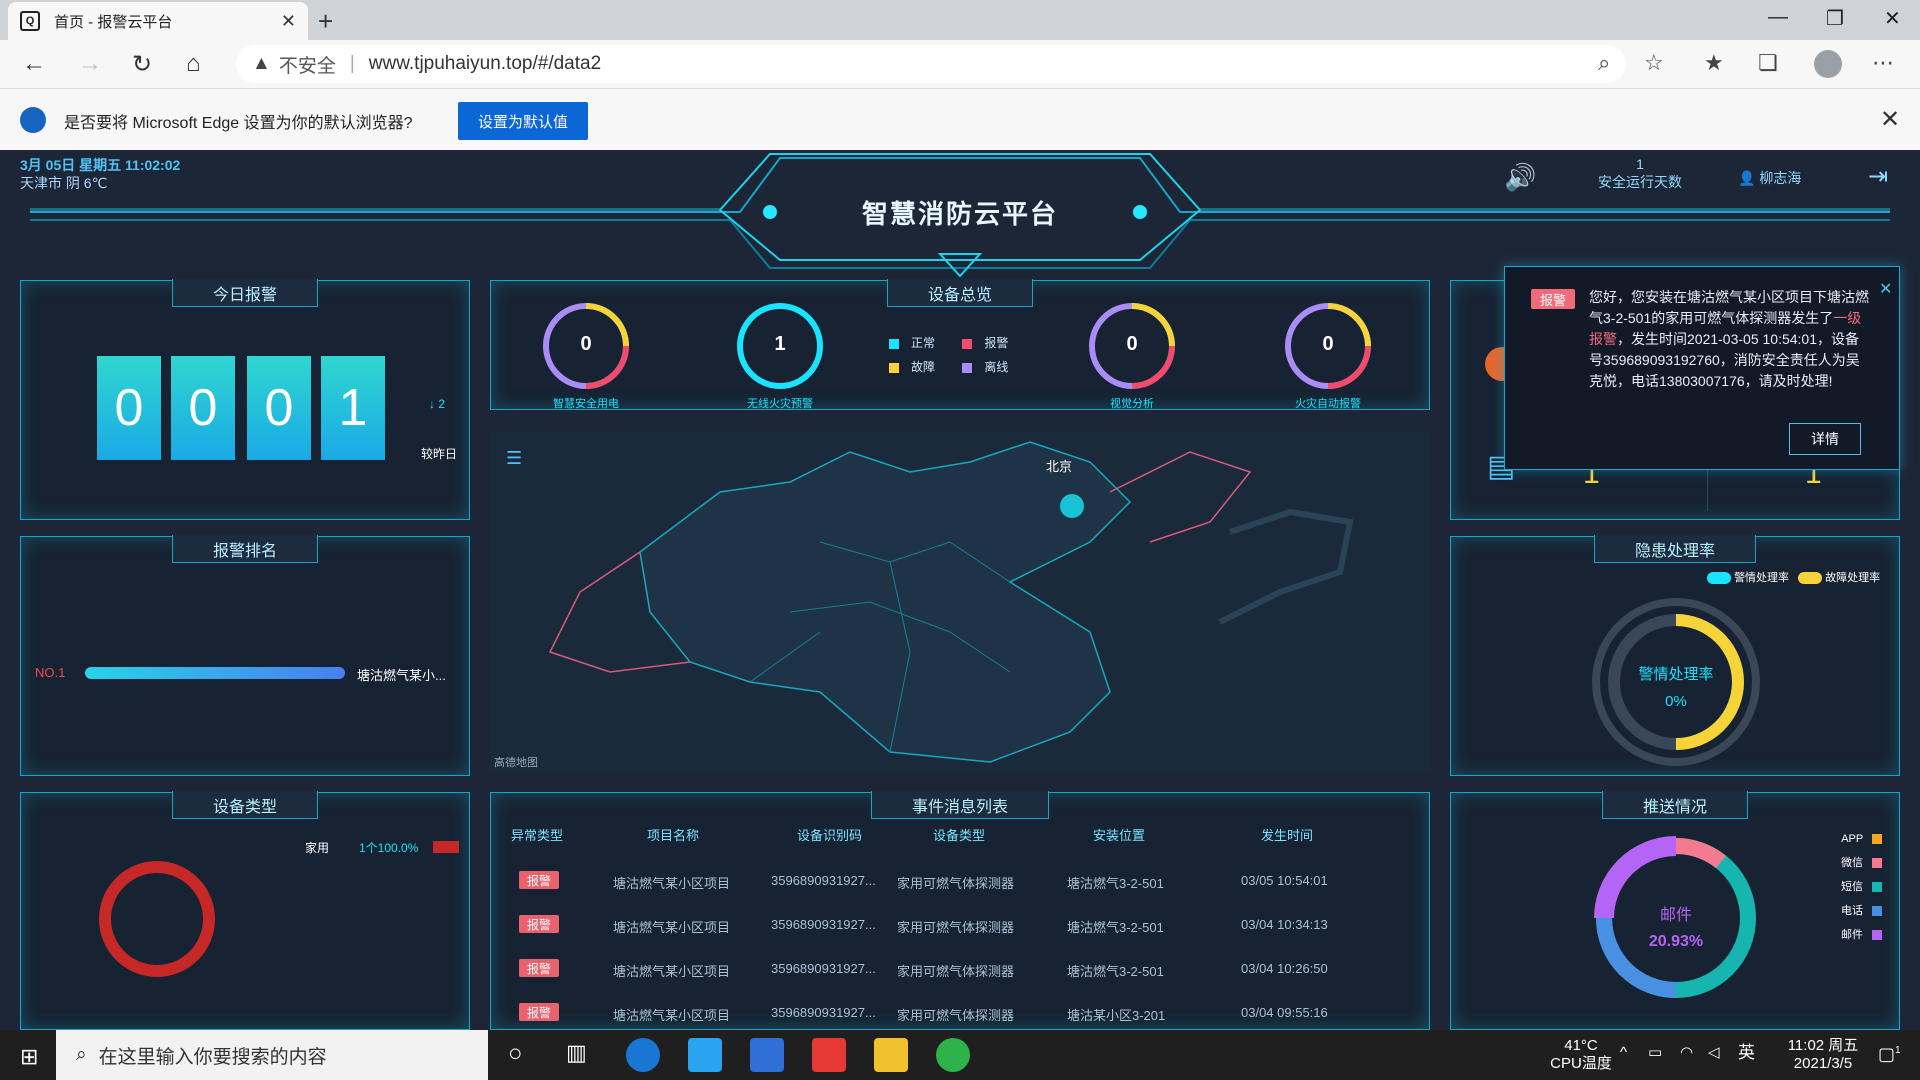 This screenshot has height=1080, width=1920. What do you see at coordinates (1604, 63) in the screenshot?
I see `zoom-icon: ⌕` at bounding box center [1604, 63].